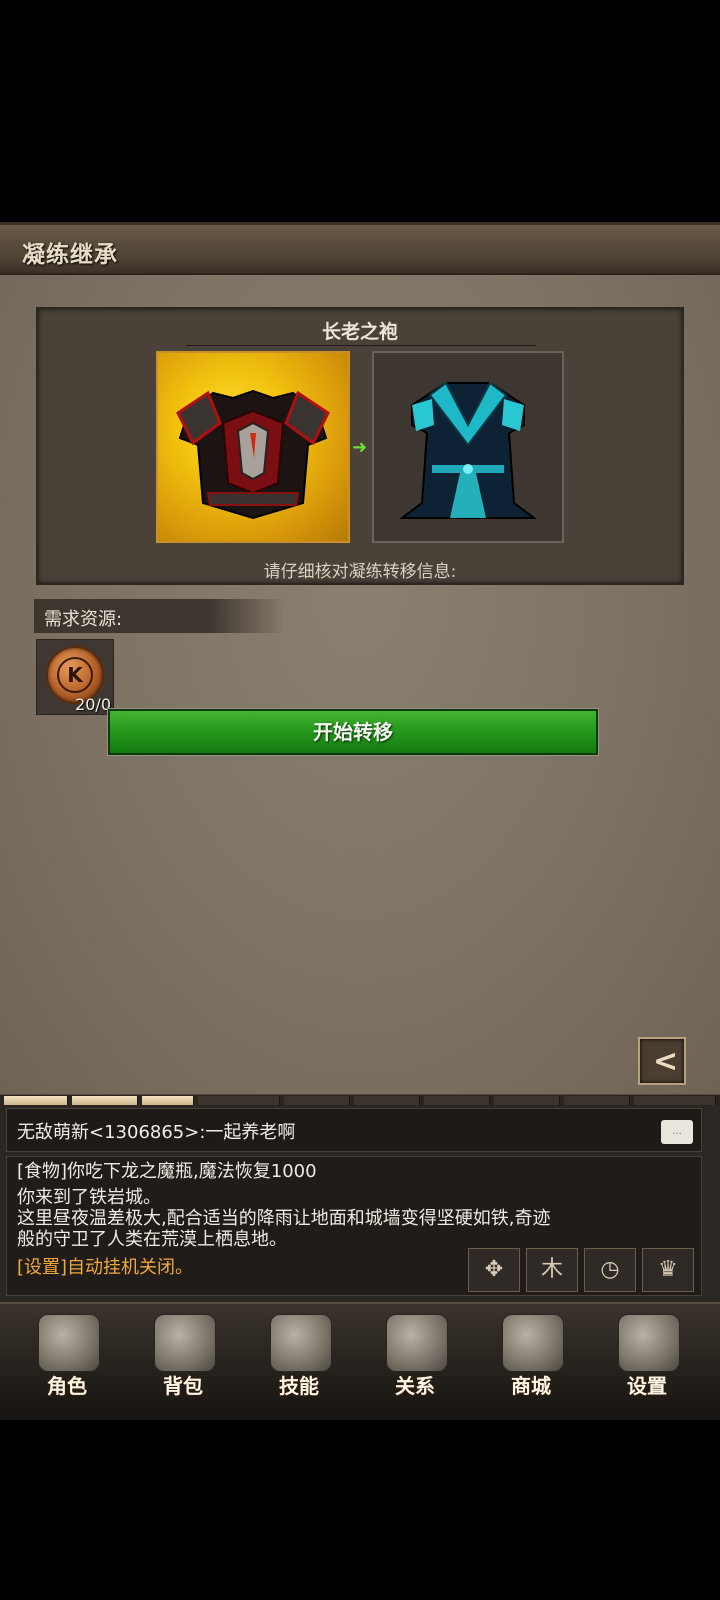  What do you see at coordinates (582, 1271) in the screenshot?
I see `quick-tools: ✥ 木 ◷ ♛` at bounding box center [582, 1271].